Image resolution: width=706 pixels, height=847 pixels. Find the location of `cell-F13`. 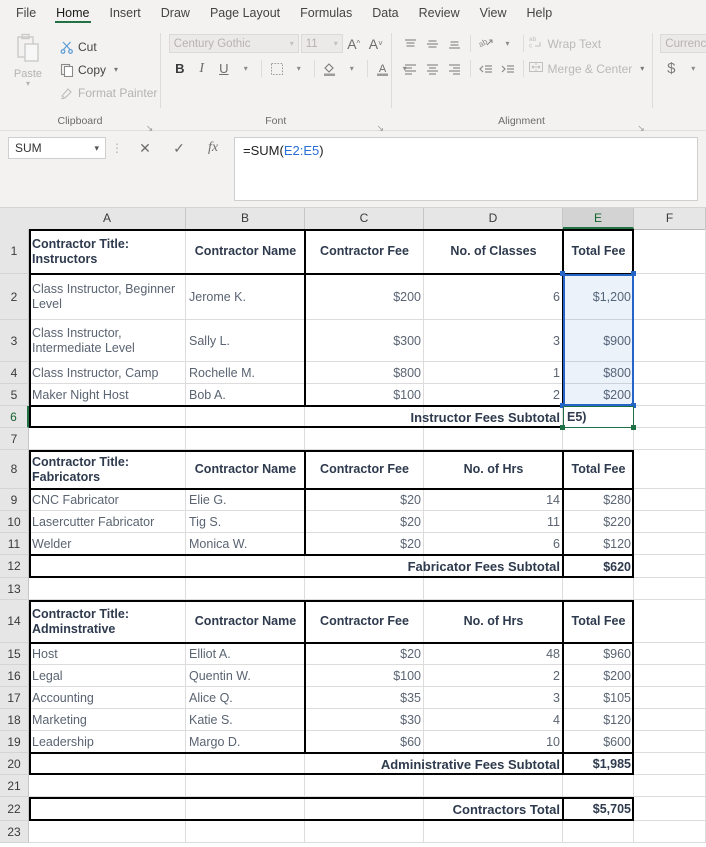

cell-F13 is located at coordinates (670, 589).